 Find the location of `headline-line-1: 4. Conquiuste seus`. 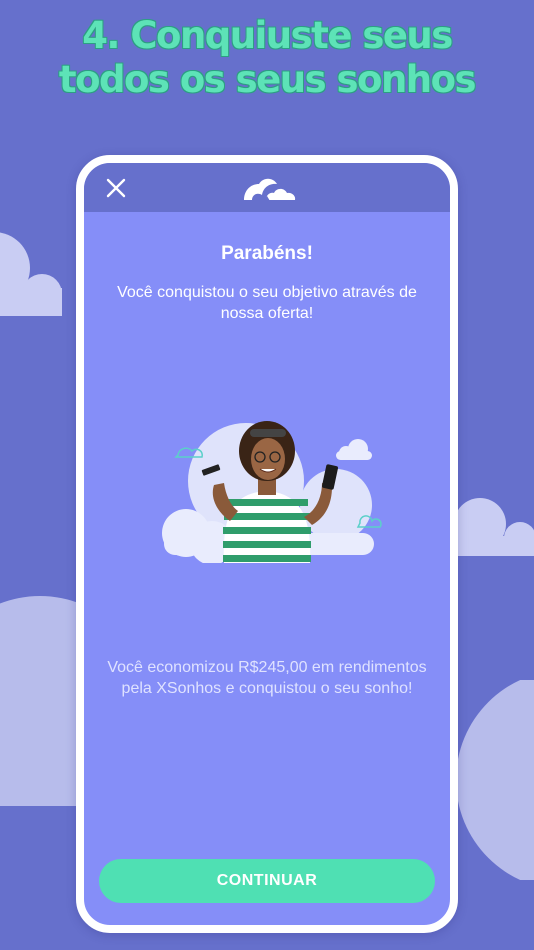

headline-line-1: 4. Conquiuste seus is located at coordinates (267, 35).